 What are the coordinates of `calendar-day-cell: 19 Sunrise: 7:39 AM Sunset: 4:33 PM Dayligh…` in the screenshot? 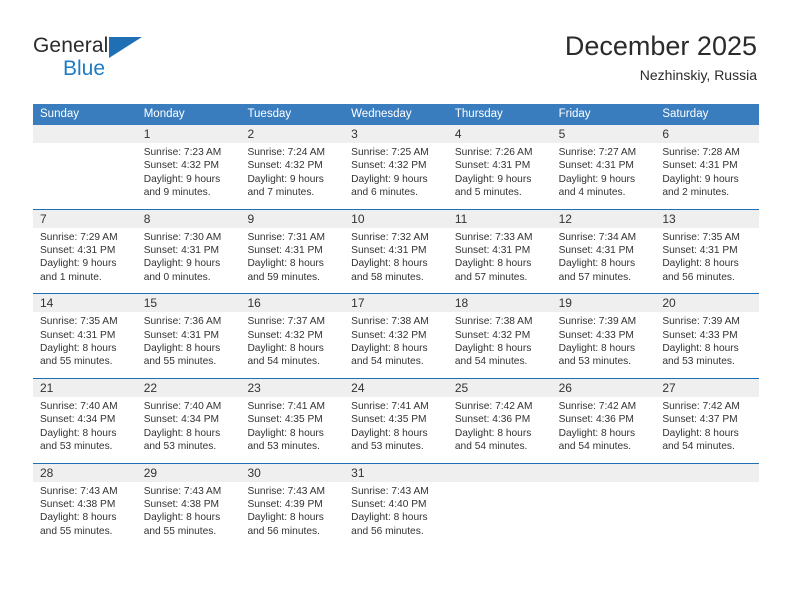 It's located at (603, 336).